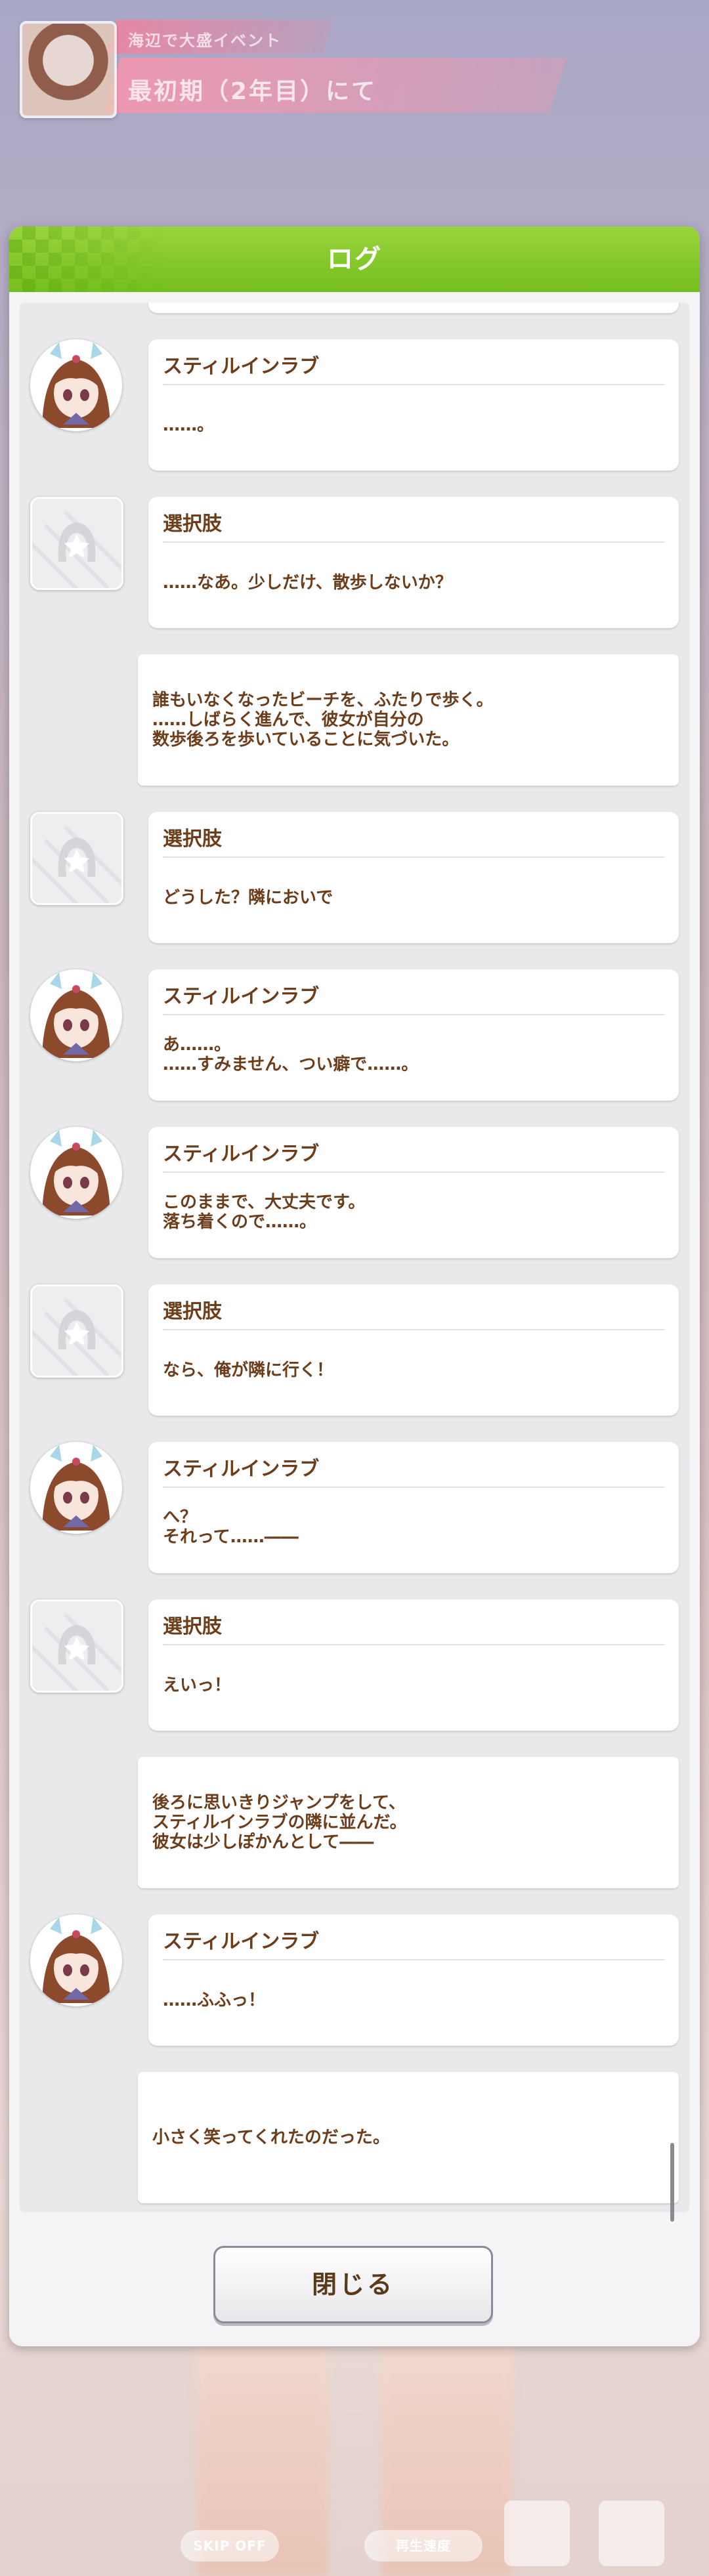 The image size is (709, 2576). I want to click on dialogue-text: ……ふふっ！, so click(214, 2000).